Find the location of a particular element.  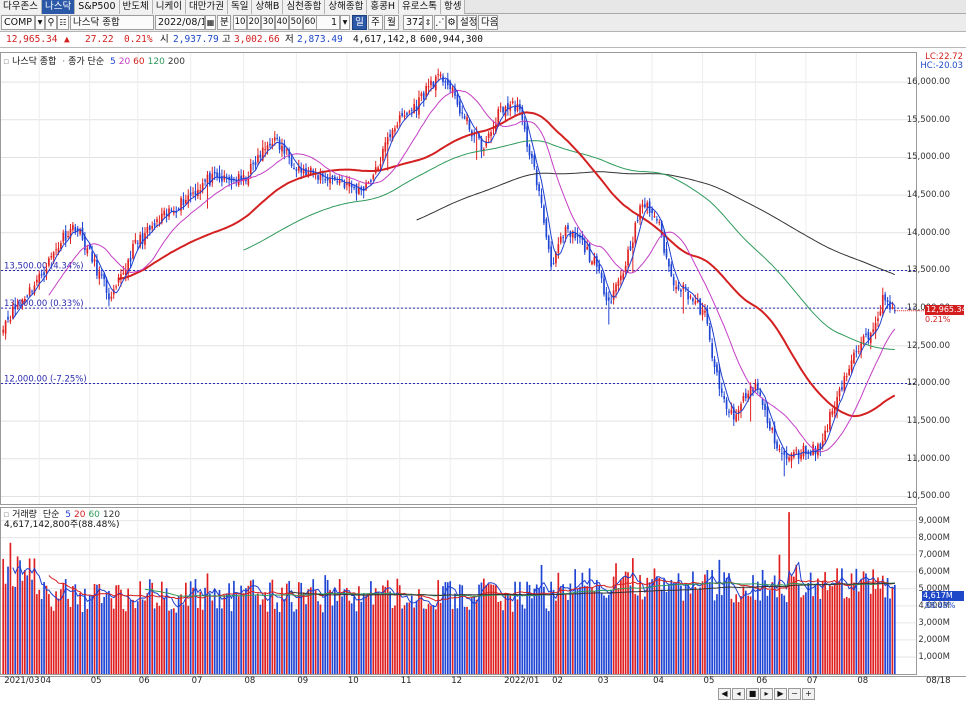

period-button: 40 is located at coordinates (282, 22).